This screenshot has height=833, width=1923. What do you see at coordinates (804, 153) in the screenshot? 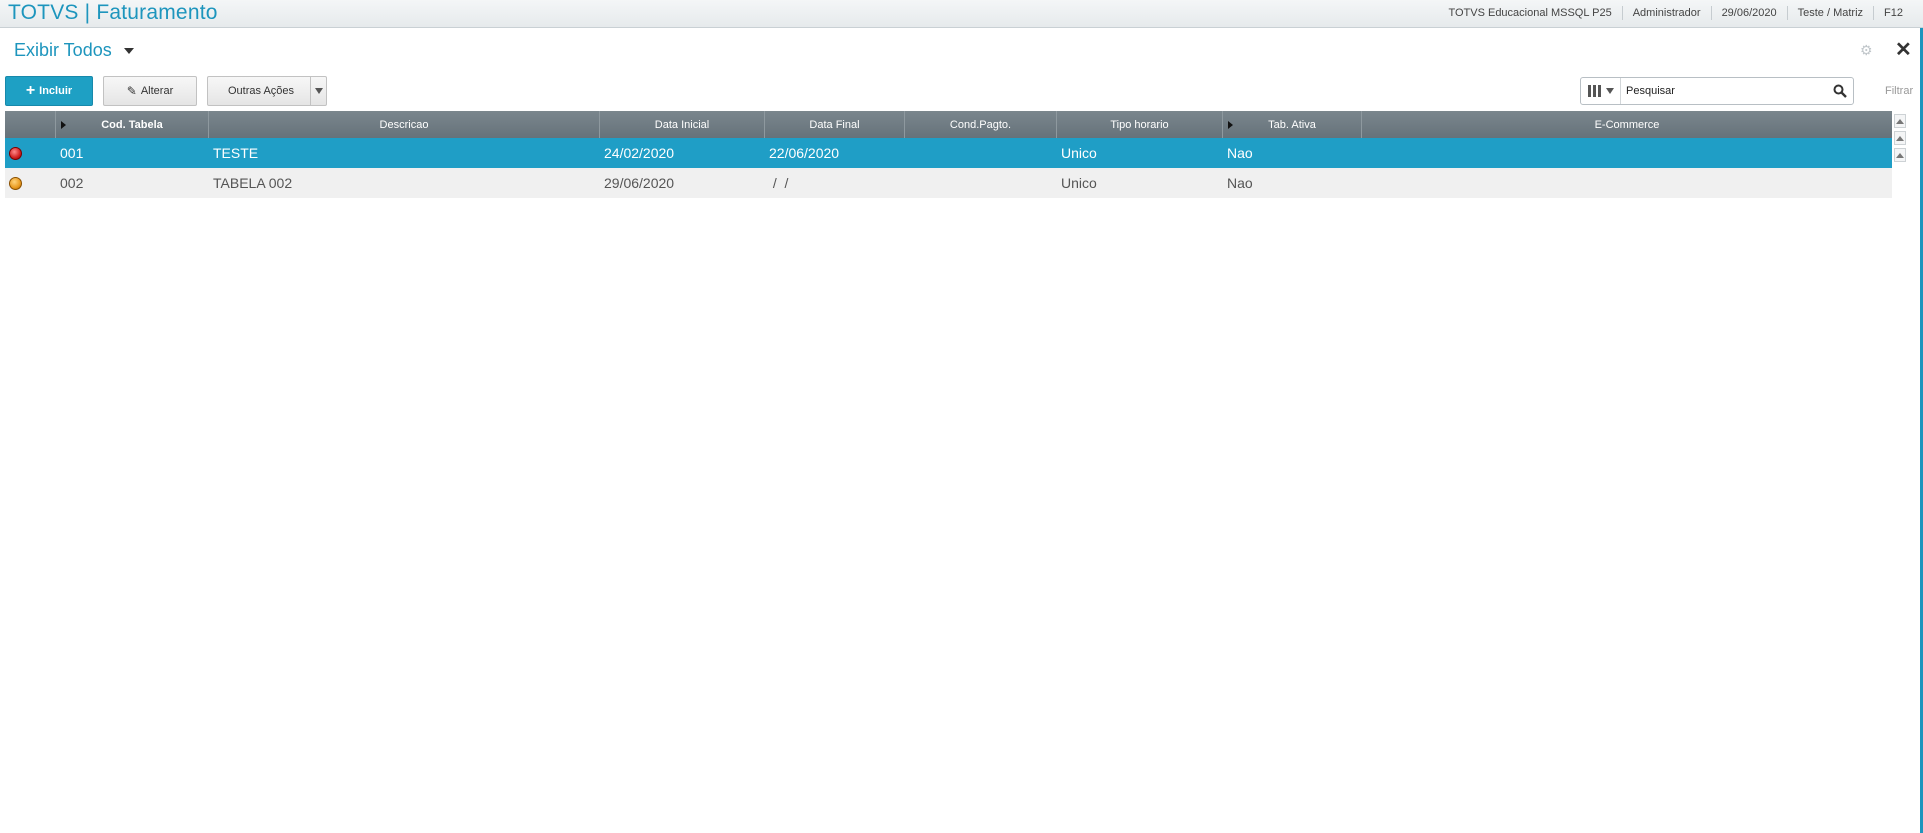
I see `cell-data-final: 22/06/2020` at bounding box center [804, 153].